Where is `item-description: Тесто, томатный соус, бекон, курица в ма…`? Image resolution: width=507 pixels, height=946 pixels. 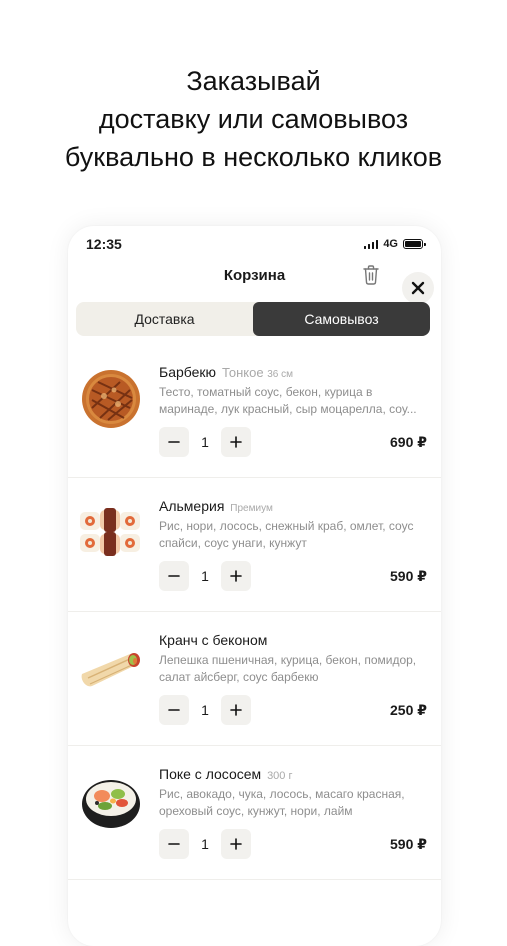 item-description: Тесто, томатный соус, бекон, курица в ма… is located at coordinates (288, 400).